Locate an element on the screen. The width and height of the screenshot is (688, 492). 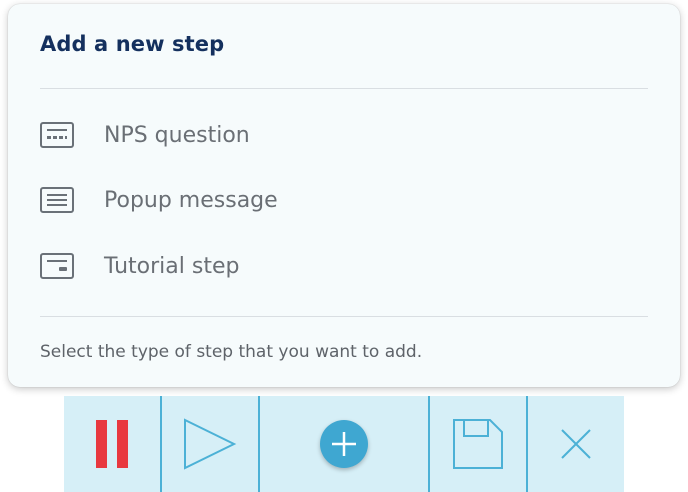
option-label: Tutorial step is located at coordinates (172, 266).